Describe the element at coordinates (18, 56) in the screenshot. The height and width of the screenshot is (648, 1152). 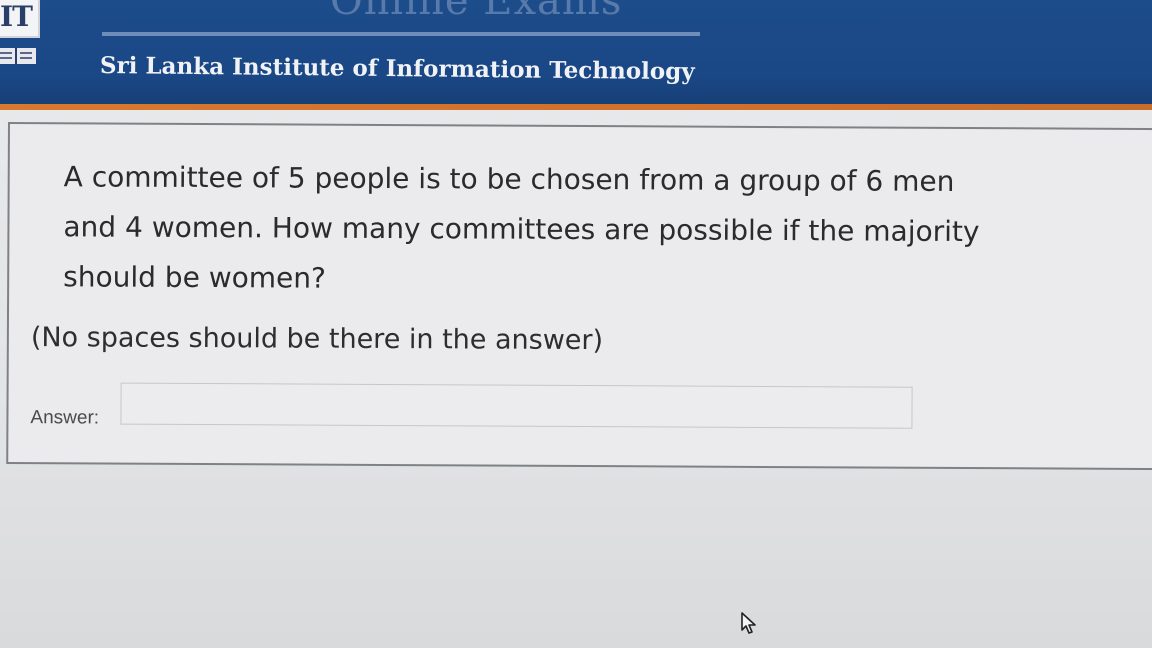
I see `book-icon` at that location.